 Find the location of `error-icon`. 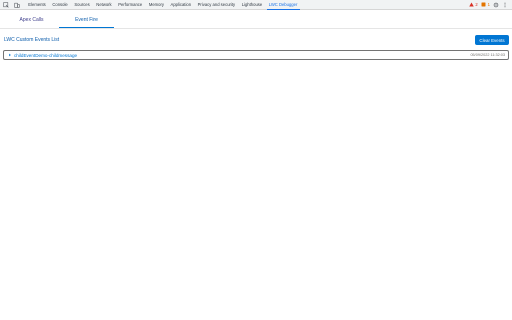

error-icon is located at coordinates (484, 5).